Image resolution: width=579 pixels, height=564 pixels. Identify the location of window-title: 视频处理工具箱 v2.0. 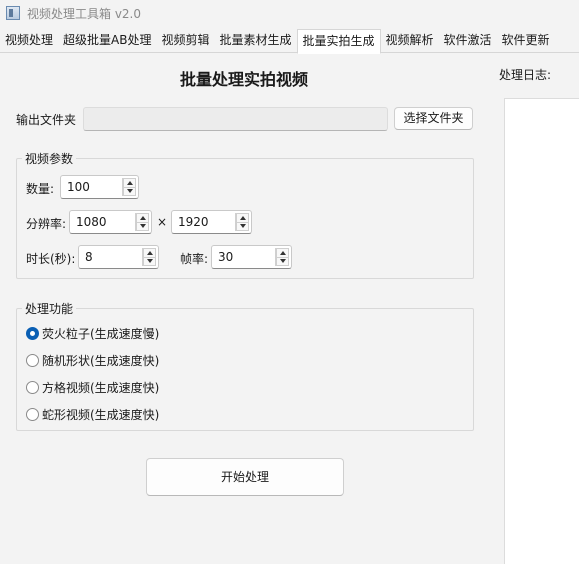
(84, 13).